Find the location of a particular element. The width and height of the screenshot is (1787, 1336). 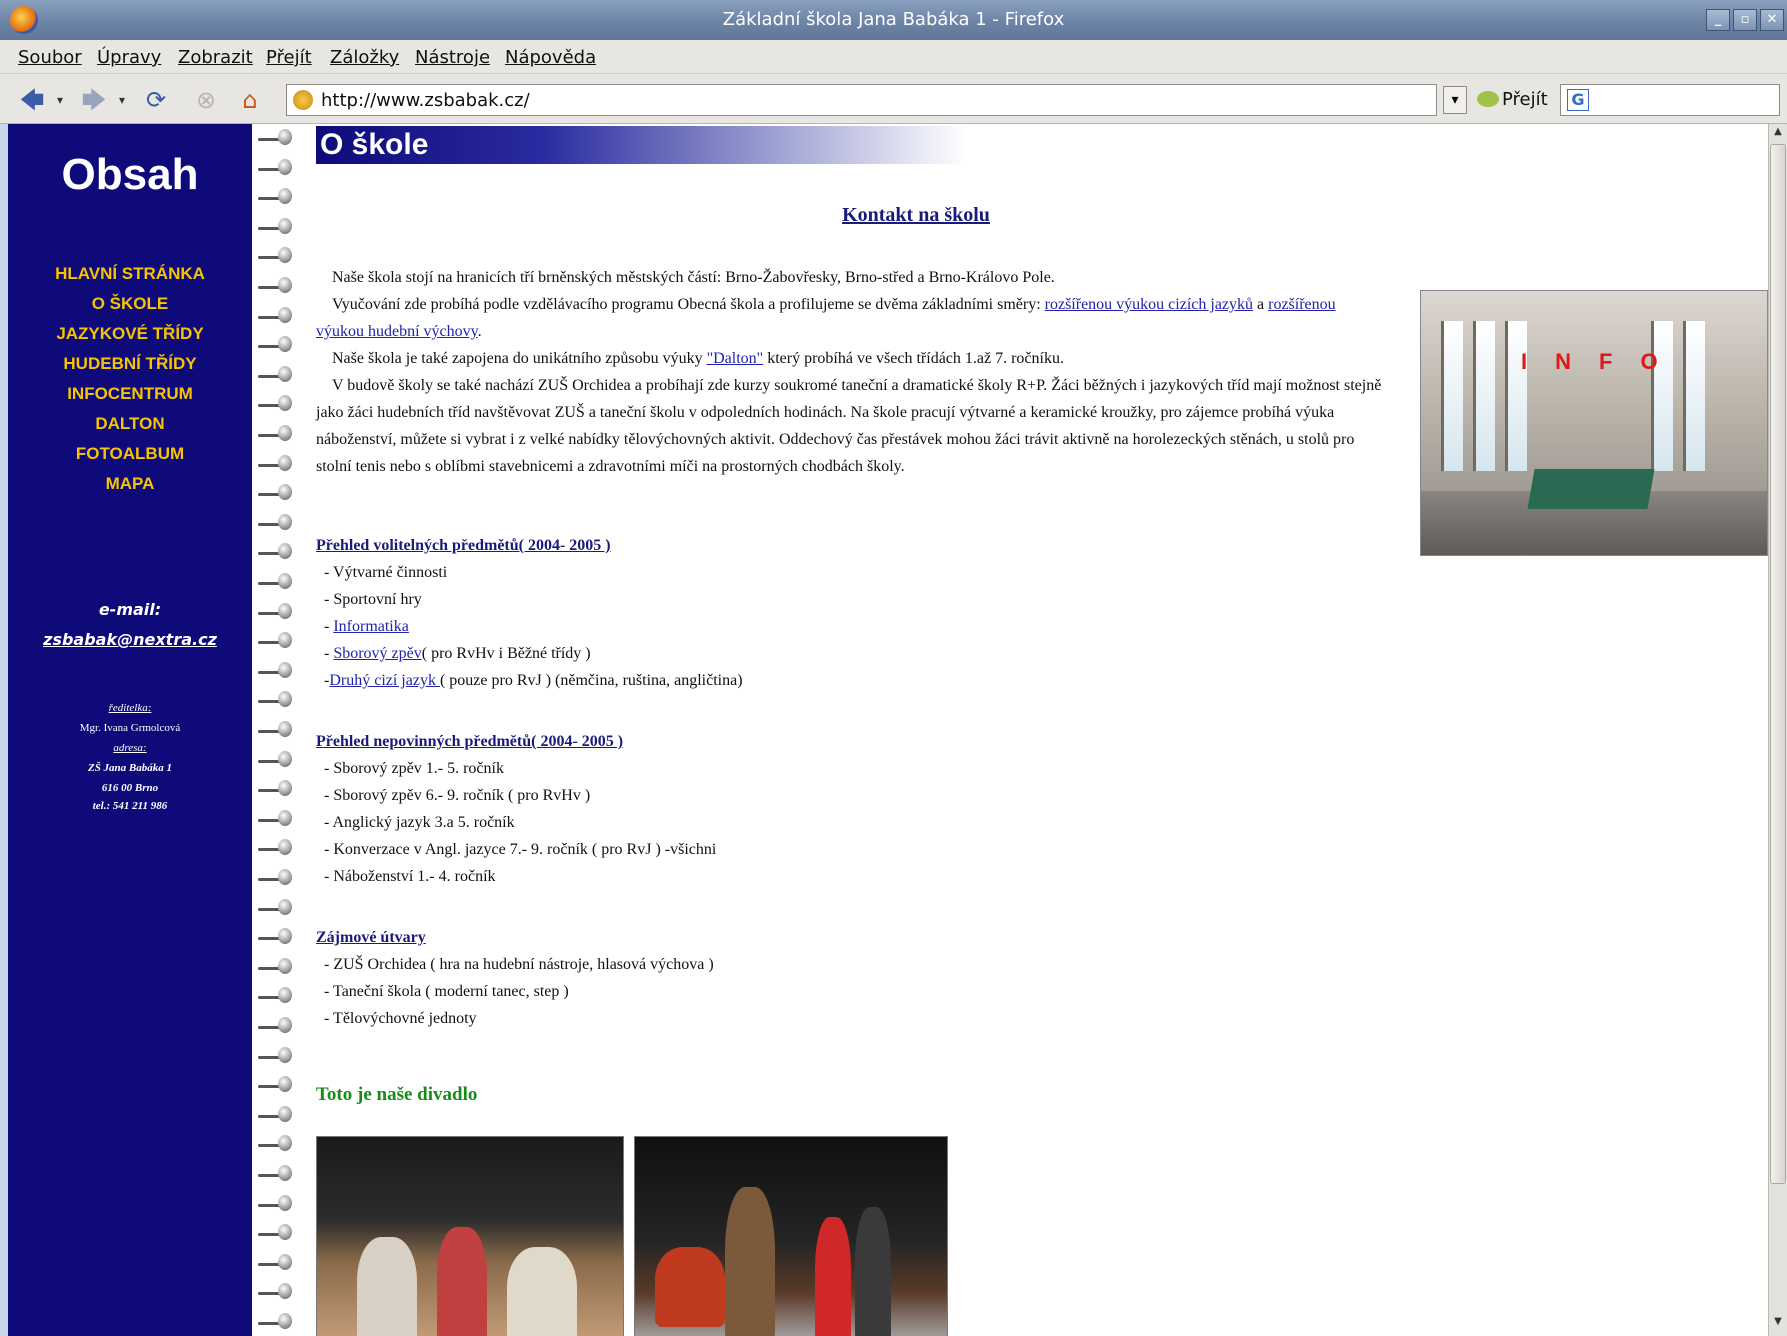

contact-link: Kontakt na školu is located at coordinates (916, 215).